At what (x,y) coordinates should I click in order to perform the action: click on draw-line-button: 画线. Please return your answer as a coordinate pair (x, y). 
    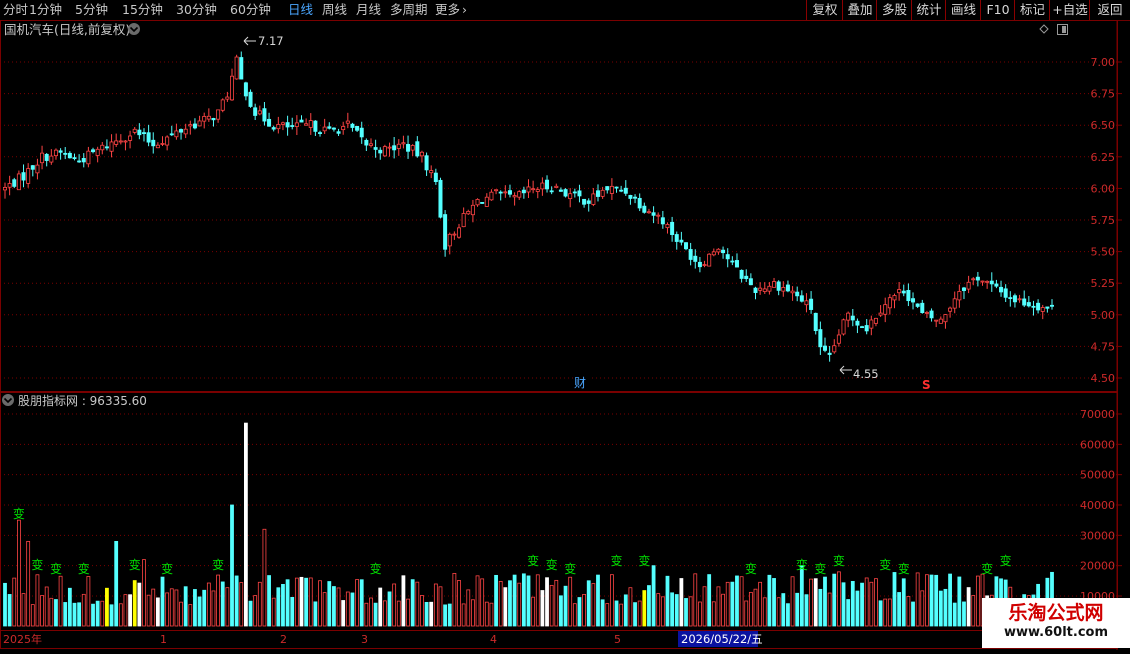
    Looking at the image, I should click on (963, 10).